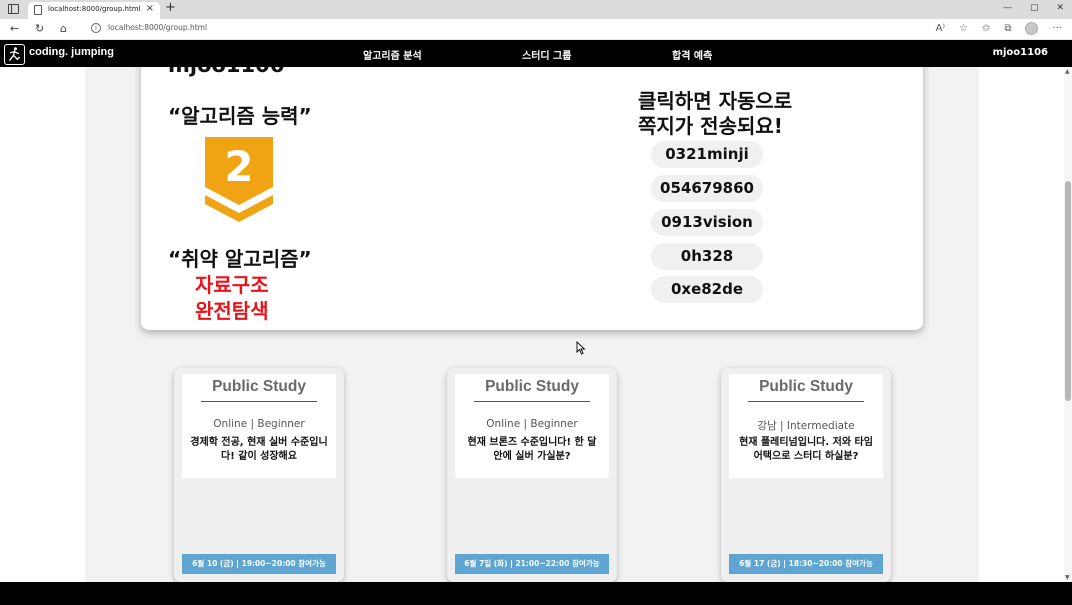 Image resolution: width=1072 pixels, height=605 pixels. Describe the element at coordinates (13, 9) in the screenshot. I see `tab-actions-icon` at that location.